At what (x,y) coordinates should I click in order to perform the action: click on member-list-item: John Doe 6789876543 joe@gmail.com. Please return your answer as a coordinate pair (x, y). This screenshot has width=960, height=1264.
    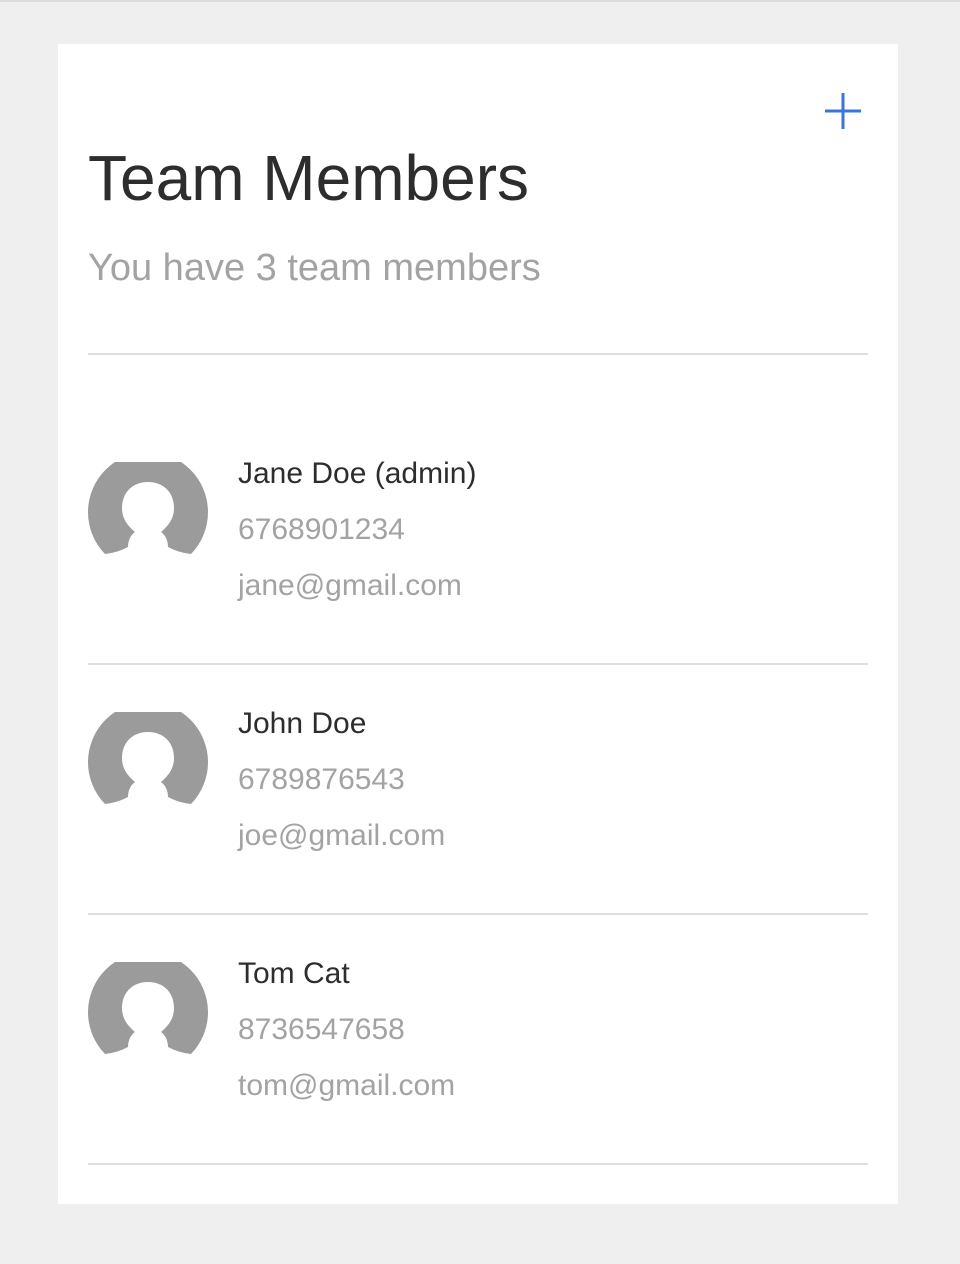
    Looking at the image, I should click on (478, 794).